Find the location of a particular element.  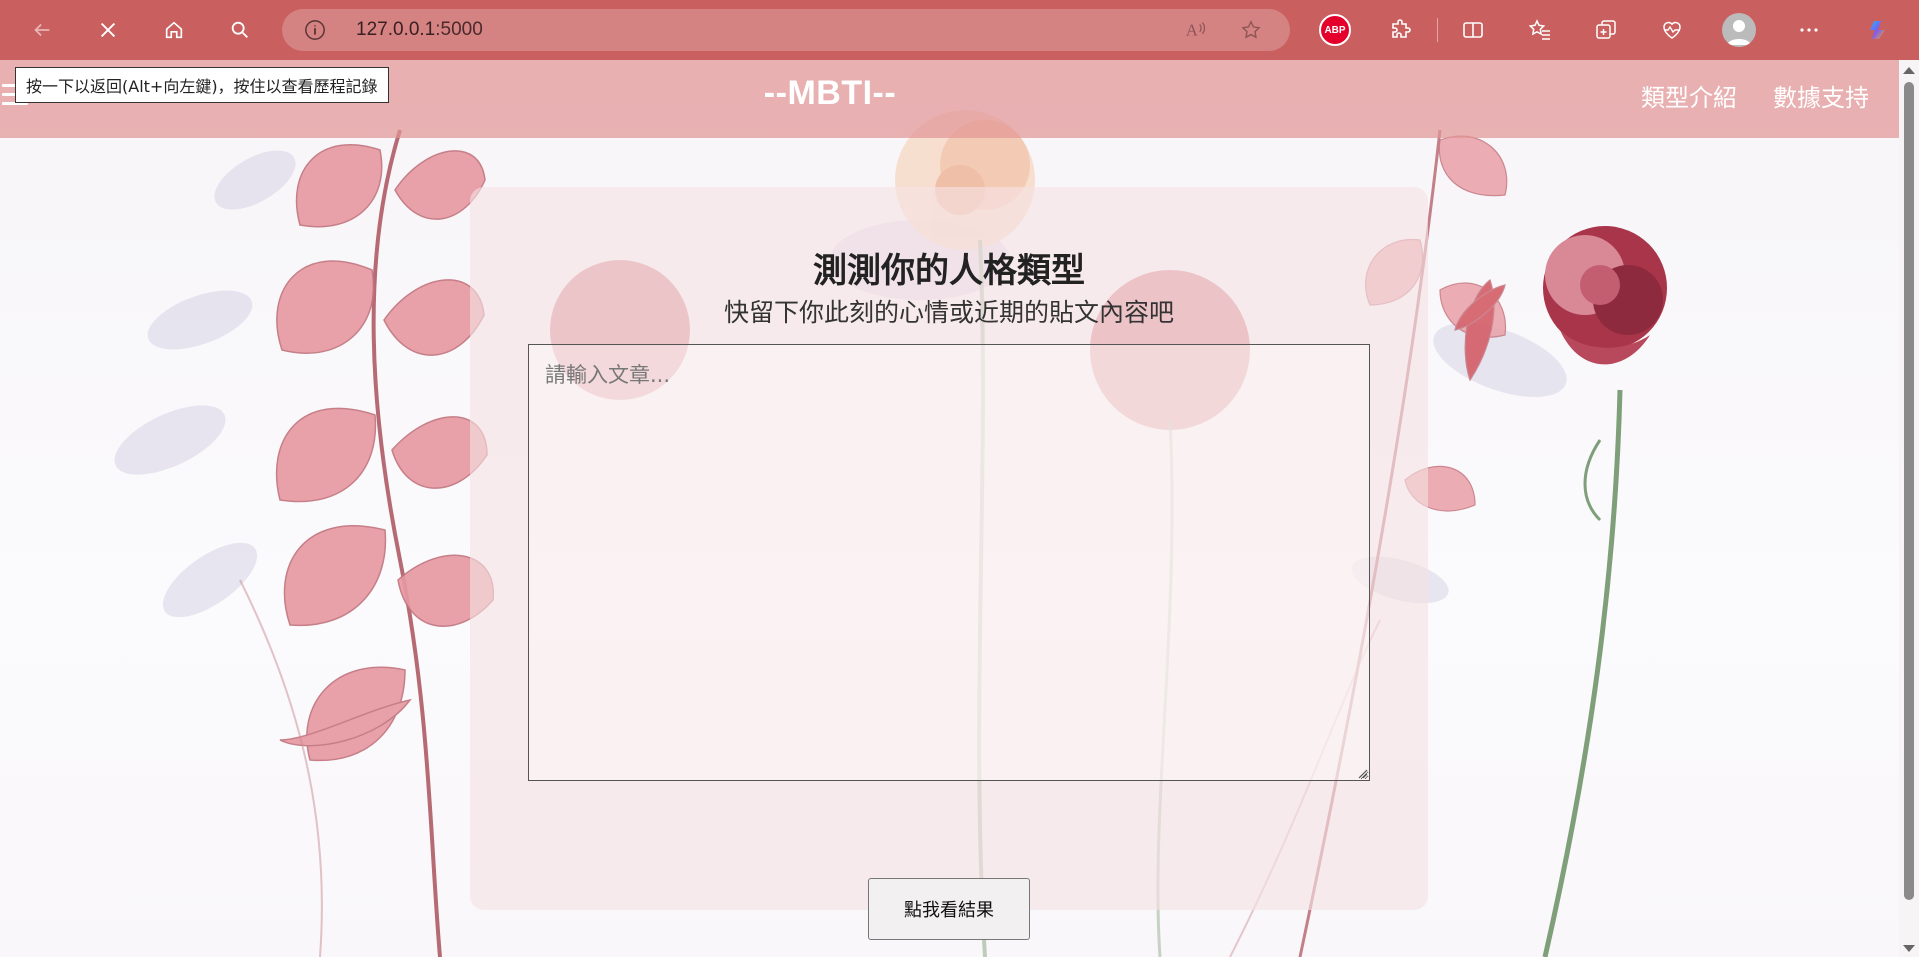

adblock-plus-icon: ABP is located at coordinates (1335, 30).